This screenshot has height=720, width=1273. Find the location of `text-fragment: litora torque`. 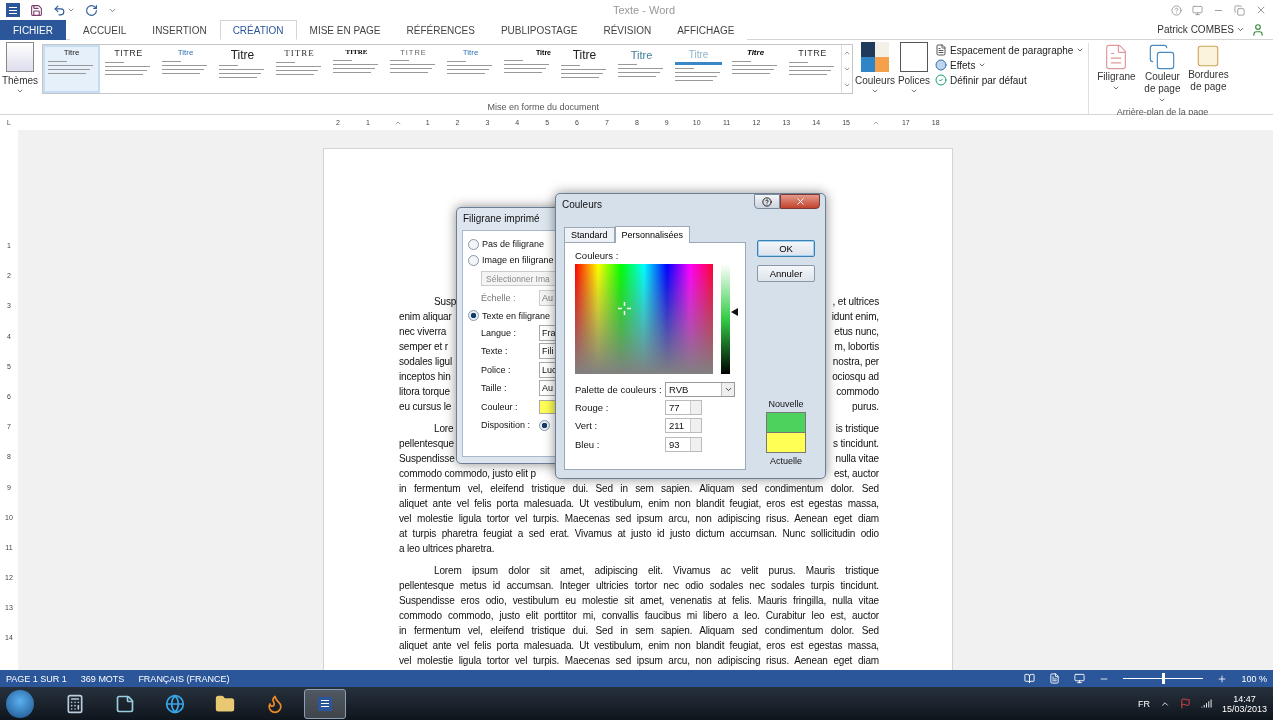

text-fragment: litora torque is located at coordinates (424, 392).